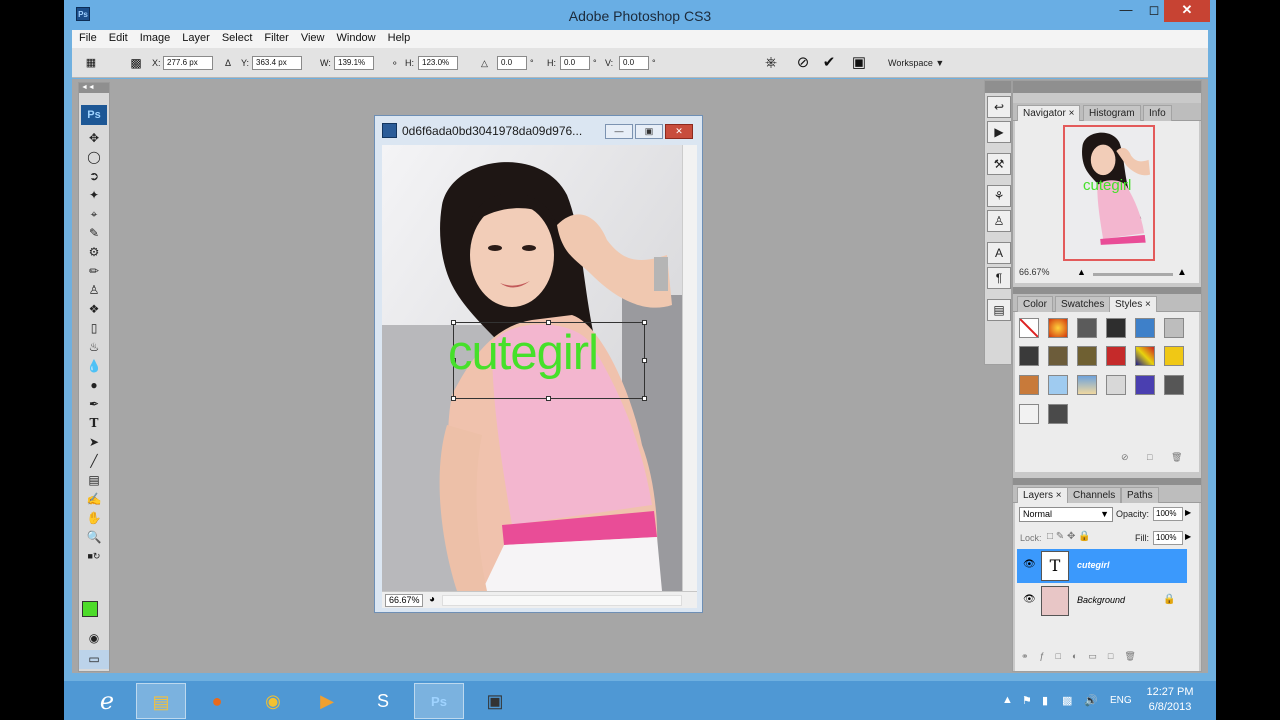 The height and width of the screenshot is (720, 1280). What do you see at coordinates (1091, 700) in the screenshot?
I see `volume-icon: 🔊` at bounding box center [1091, 700].